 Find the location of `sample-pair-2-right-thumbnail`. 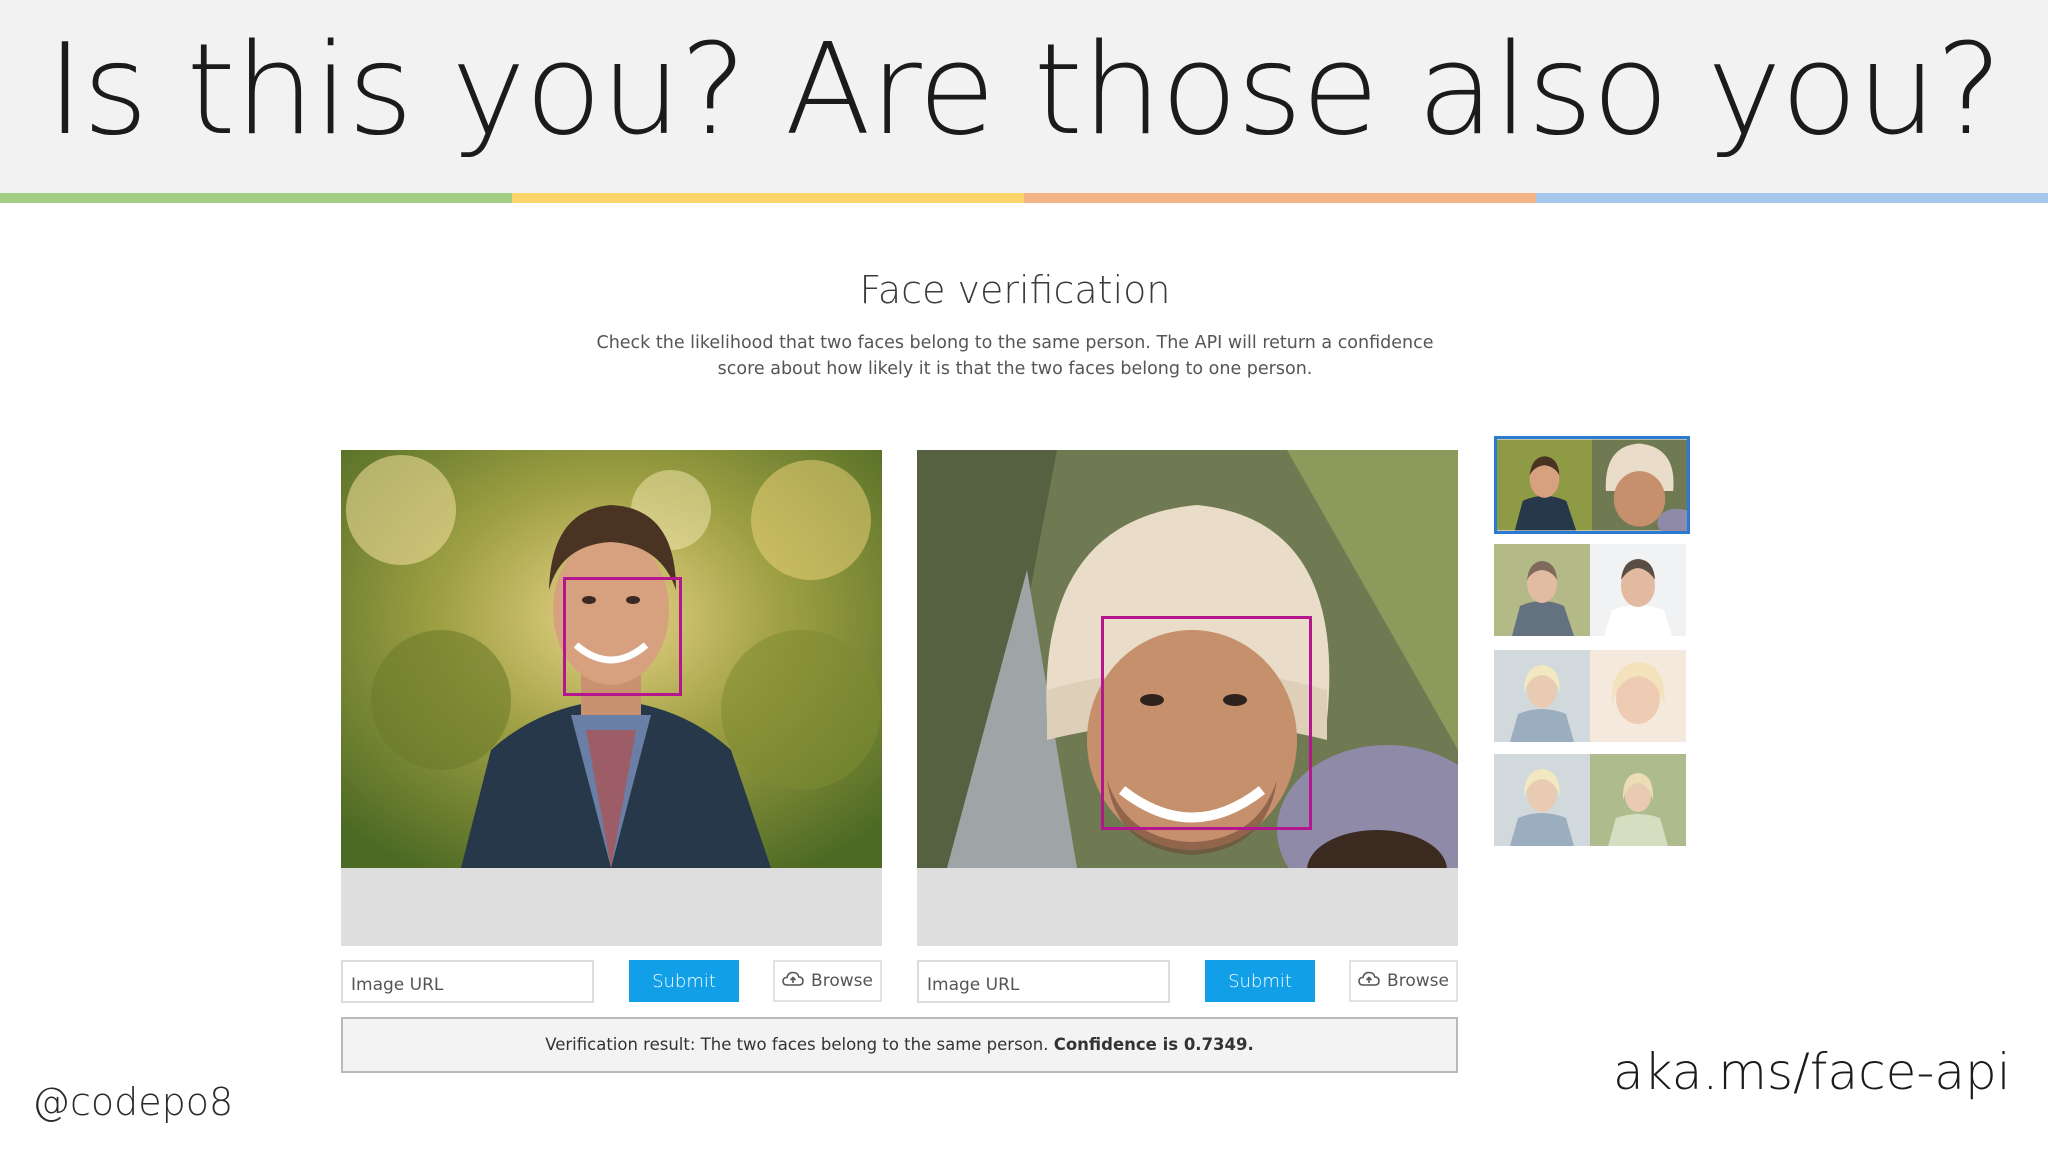

sample-pair-2-right-thumbnail is located at coordinates (1638, 590).